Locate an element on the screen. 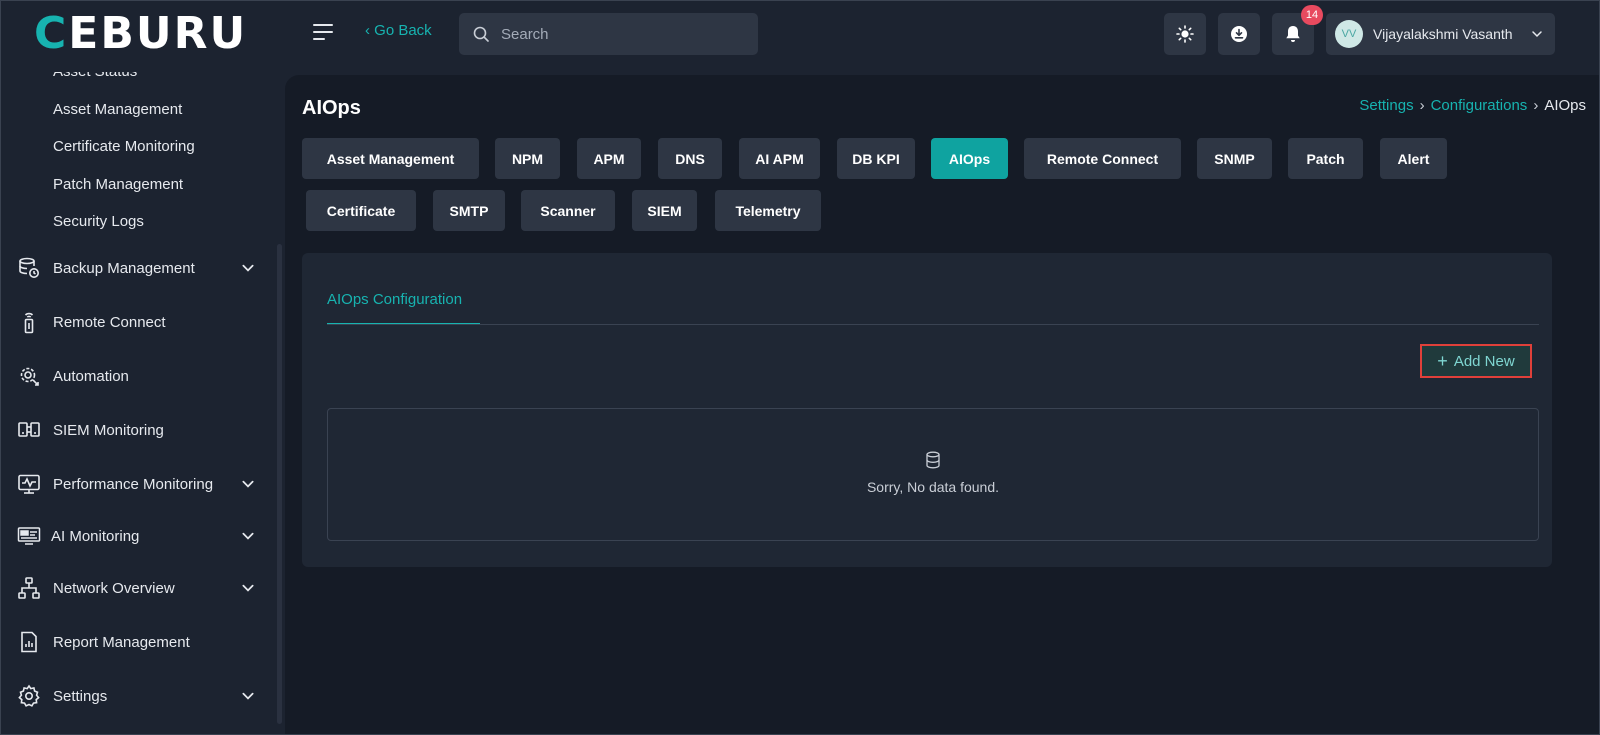 This screenshot has height=735, width=1600. tab-alert: Alert is located at coordinates (1413, 158).